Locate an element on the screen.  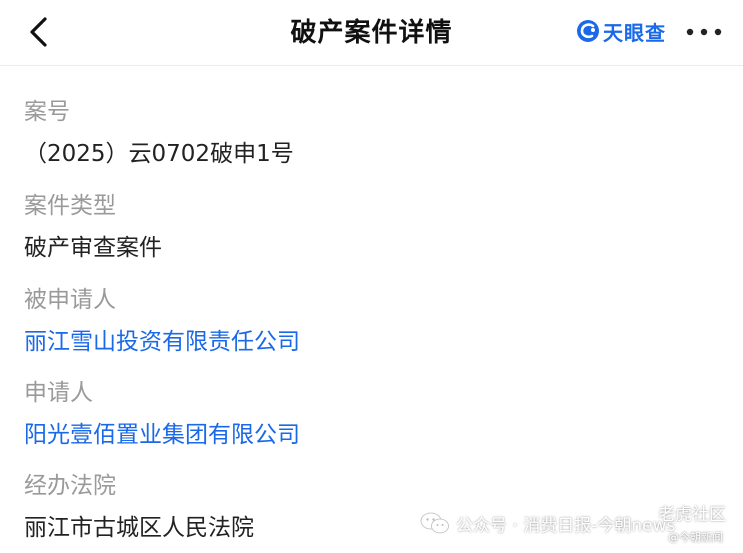
top-nav-bar: 破产案件详情 天眼查 is located at coordinates (371, 33).